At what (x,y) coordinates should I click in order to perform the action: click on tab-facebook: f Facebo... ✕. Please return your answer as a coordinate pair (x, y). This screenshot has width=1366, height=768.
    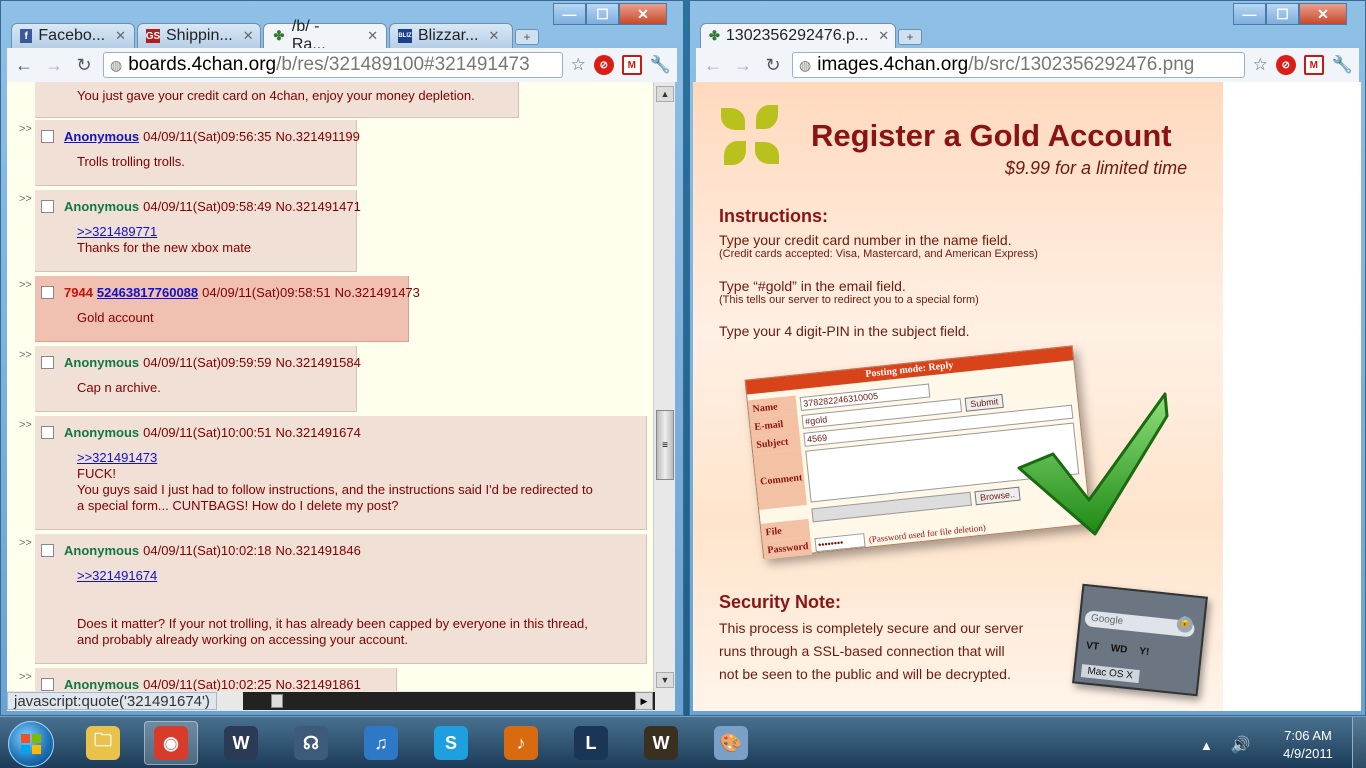
    Looking at the image, I should click on (73, 35).